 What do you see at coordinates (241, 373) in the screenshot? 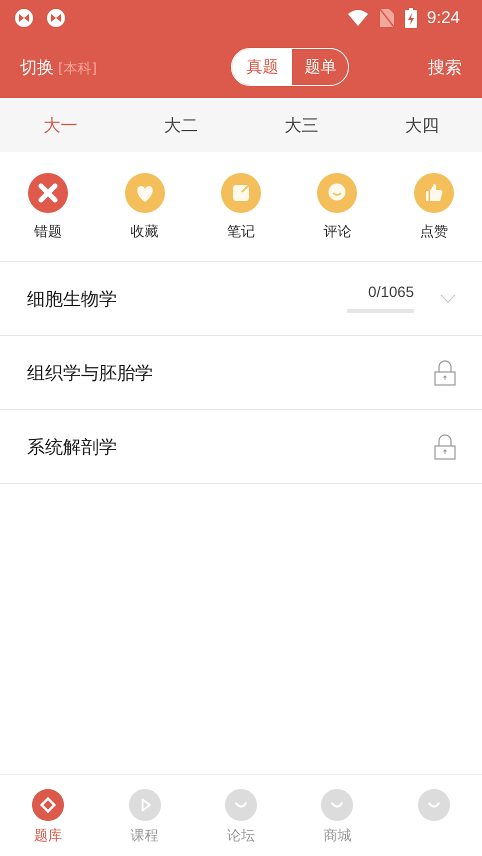
I see `subject-row: 组织学与胚胎学` at bounding box center [241, 373].